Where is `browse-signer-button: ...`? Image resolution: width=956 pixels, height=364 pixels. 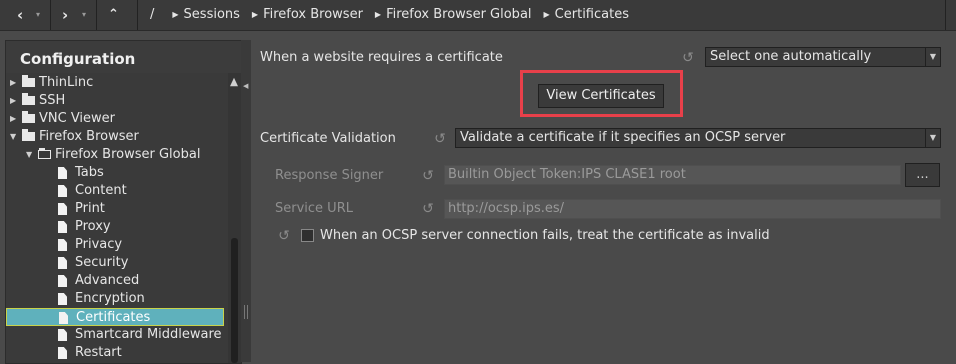
browse-signer-button: ... is located at coordinates (922, 175).